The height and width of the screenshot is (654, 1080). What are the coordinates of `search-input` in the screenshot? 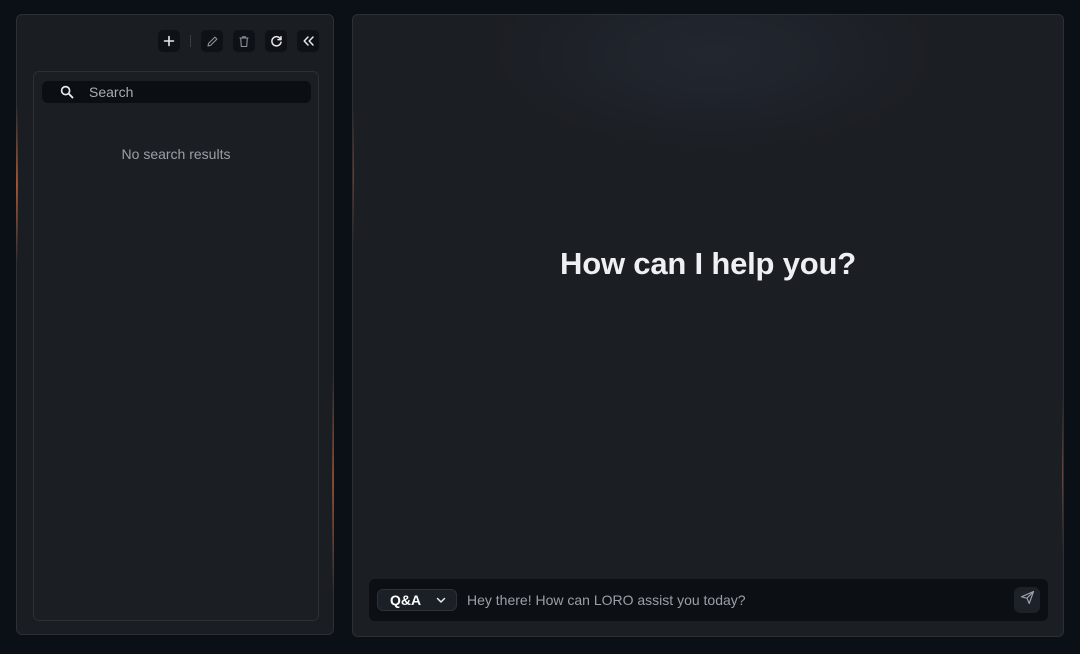 It's located at (199, 92).